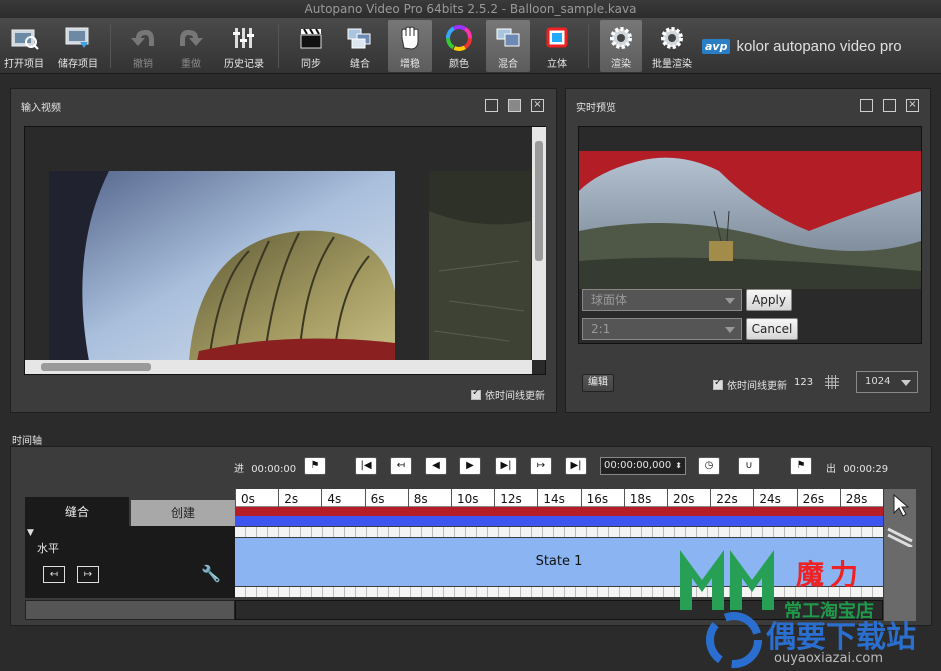 The image size is (941, 671). What do you see at coordinates (410, 38) in the screenshot?
I see `hand-icon` at bounding box center [410, 38].